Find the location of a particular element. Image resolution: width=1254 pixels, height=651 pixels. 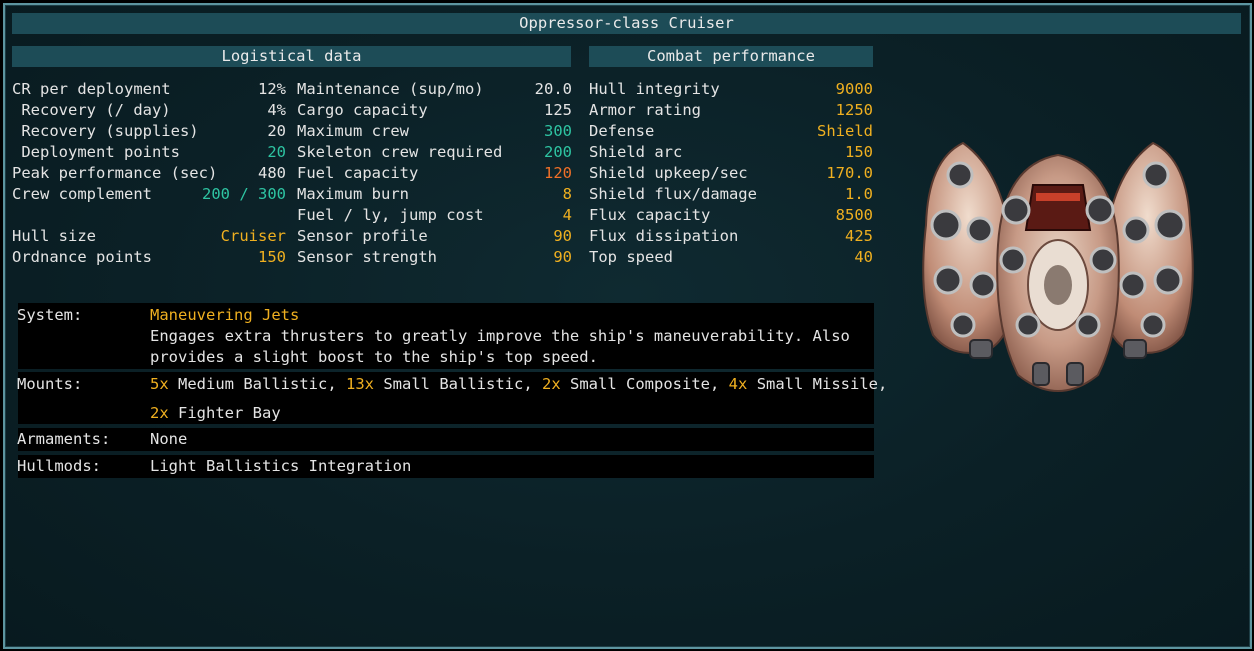

mounts-label: Mounts: is located at coordinates (50, 384).